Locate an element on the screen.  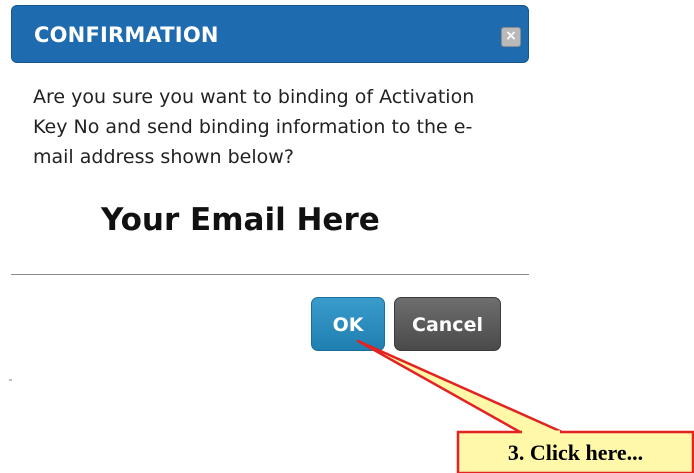
callout-pointer is located at coordinates (525, 406).